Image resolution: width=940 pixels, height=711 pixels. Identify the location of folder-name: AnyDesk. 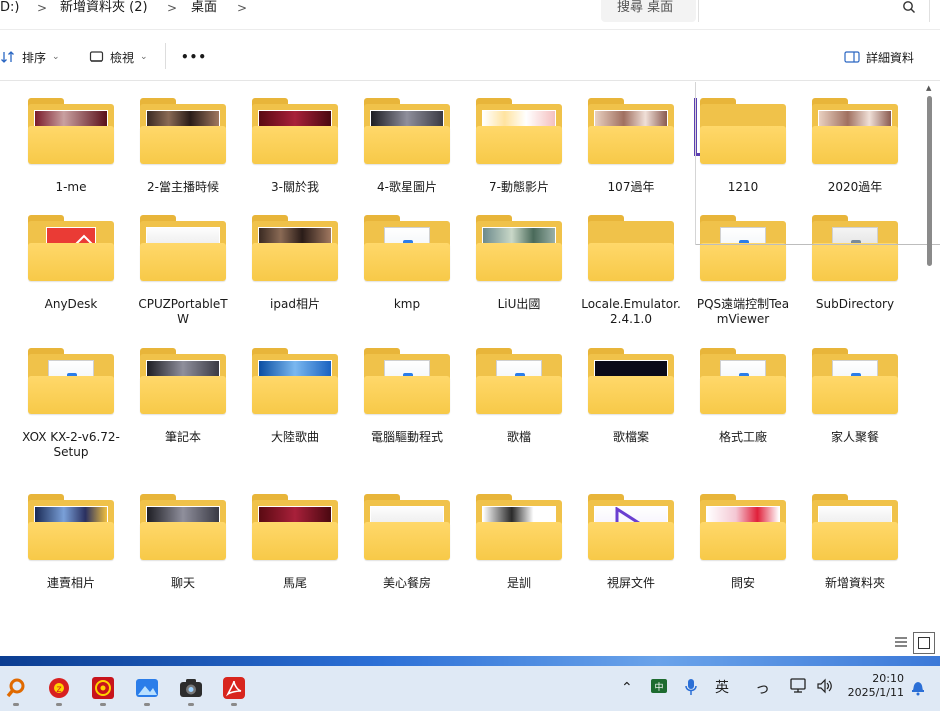
(71, 304).